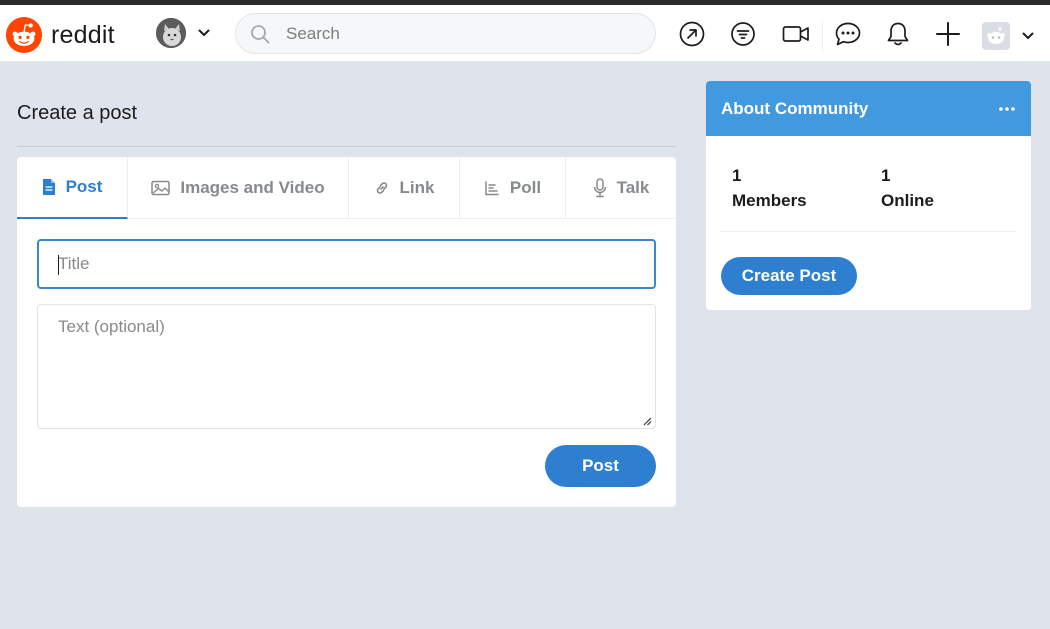 The image size is (1050, 629). I want to click on tab-talk: Talk, so click(621, 188).